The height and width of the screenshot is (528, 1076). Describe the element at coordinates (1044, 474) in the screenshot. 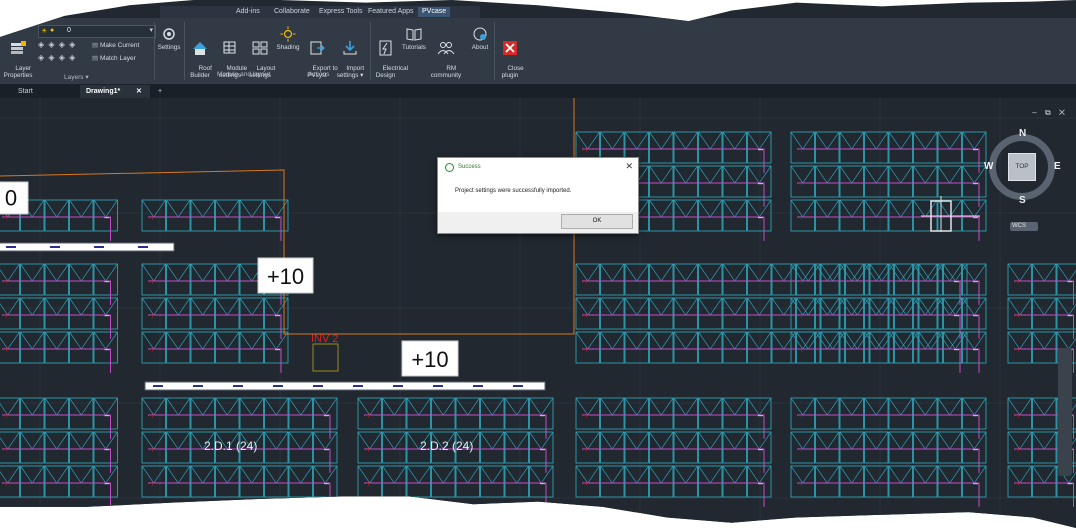

I see `block-f3-module-v` at that location.